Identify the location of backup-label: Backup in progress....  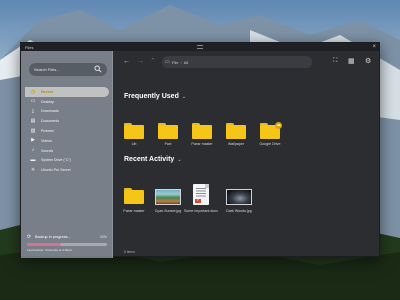
(53, 236).